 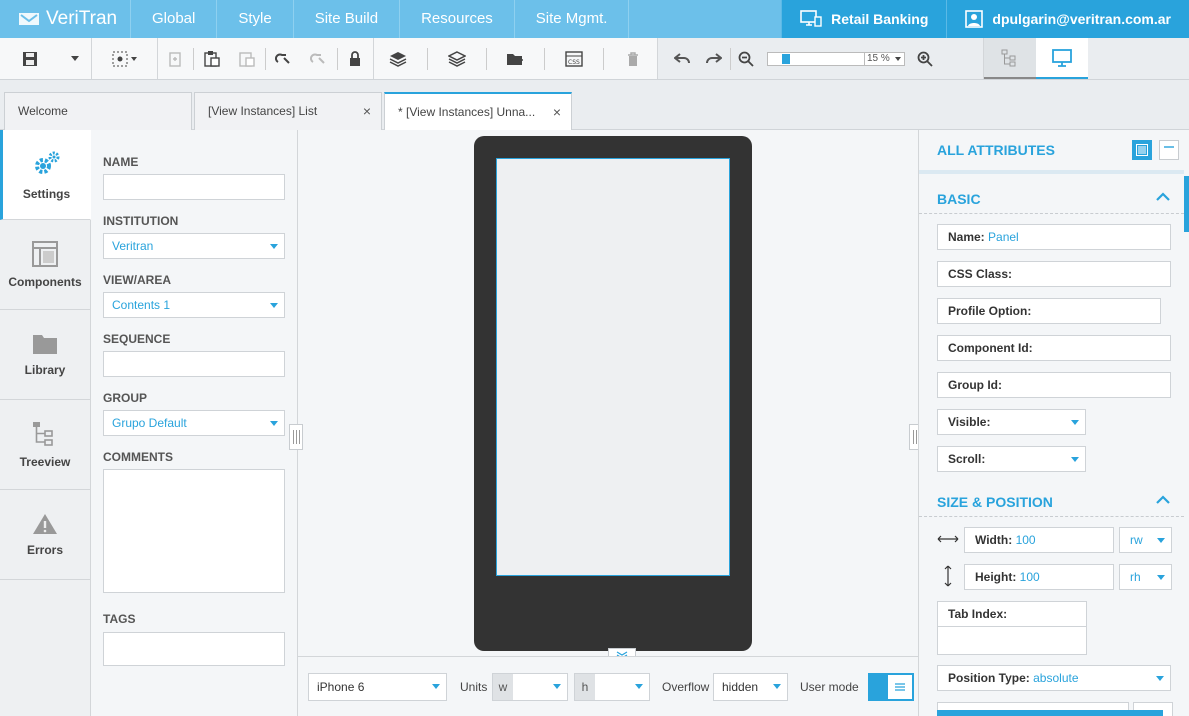 I want to click on zoom-slider-handle, so click(x=786, y=58).